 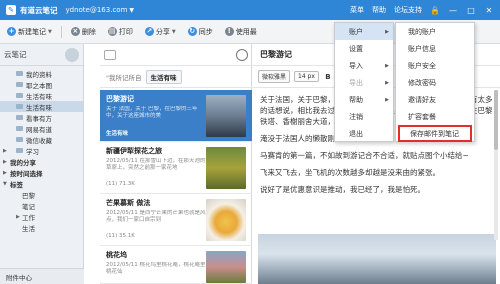 What do you see at coordinates (29, 32) in the screenshot?
I see `new-note-button: + 新建笔记 ▼` at bounding box center [29, 32].